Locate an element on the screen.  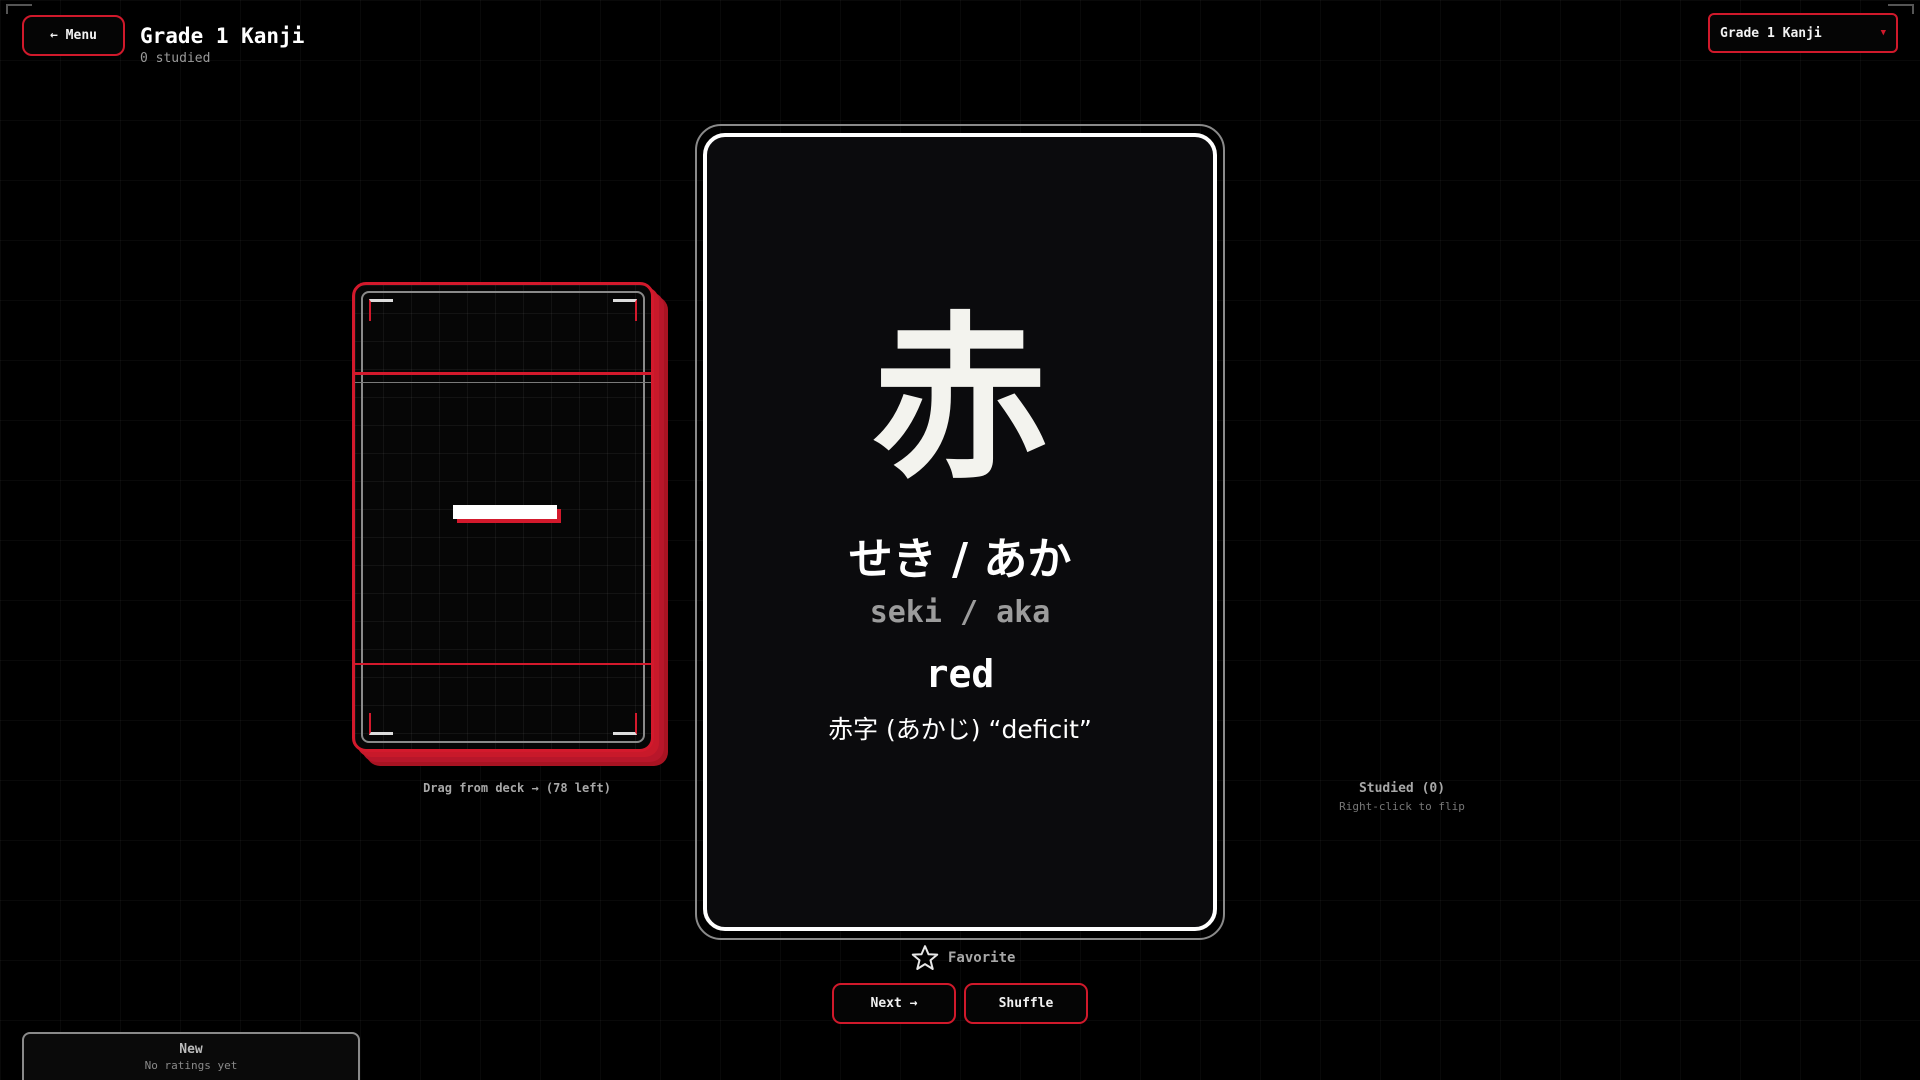
shuffle-button: Shuffle is located at coordinates (1026, 1003).